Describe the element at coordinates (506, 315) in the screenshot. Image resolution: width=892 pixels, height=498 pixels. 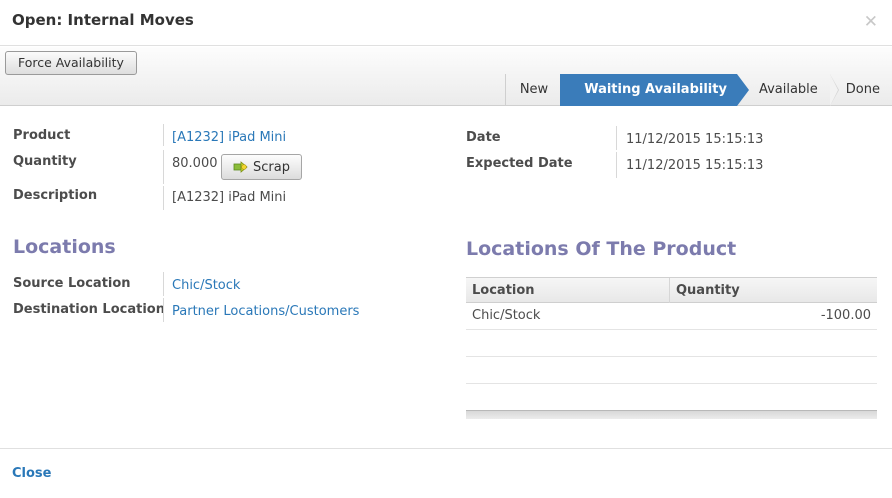
I see `cell-location: Chic/Stock` at that location.